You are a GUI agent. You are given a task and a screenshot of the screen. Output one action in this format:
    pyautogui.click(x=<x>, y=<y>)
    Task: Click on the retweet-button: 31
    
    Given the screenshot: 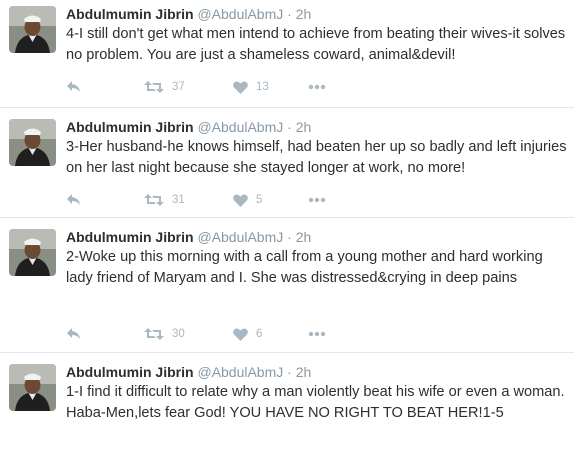 What is the action you would take?
    pyautogui.click(x=164, y=200)
    